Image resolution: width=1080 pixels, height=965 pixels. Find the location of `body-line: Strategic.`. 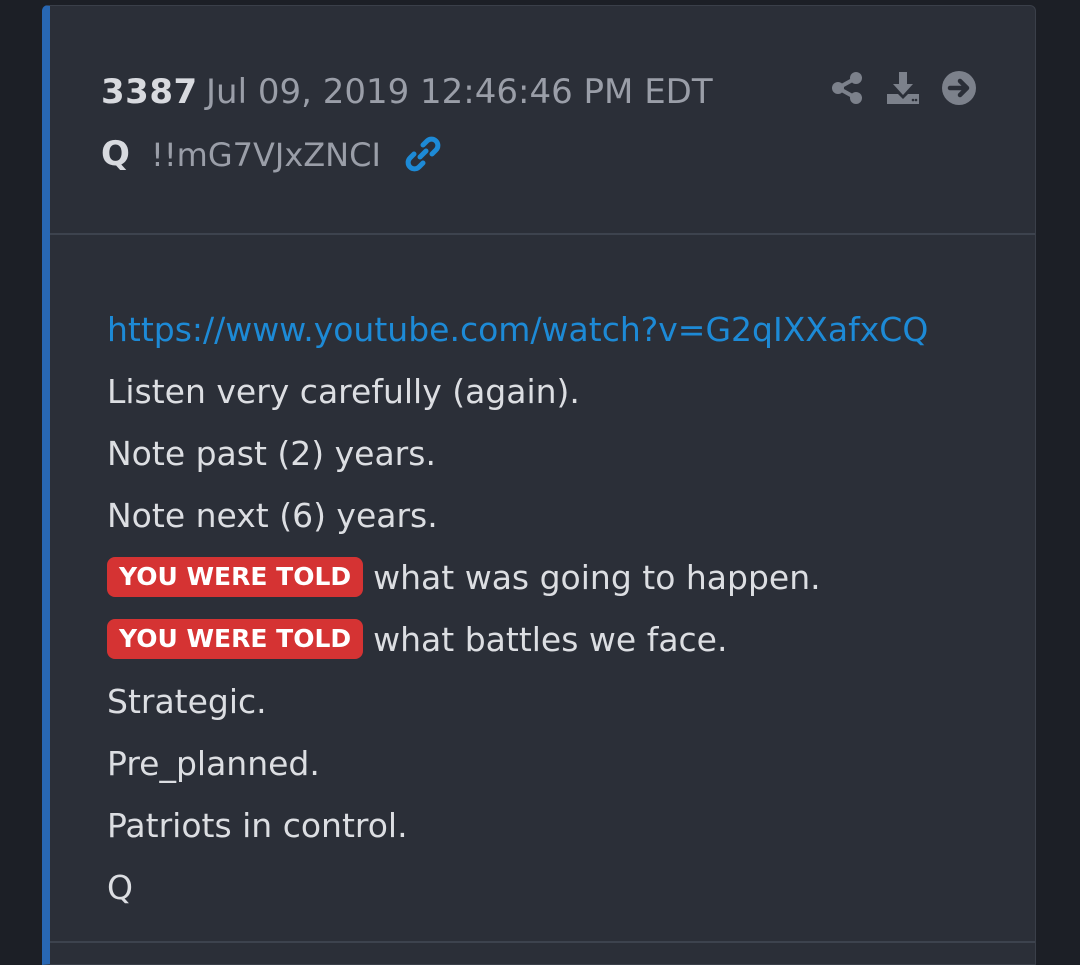

body-line: Strategic. is located at coordinates (187, 701).